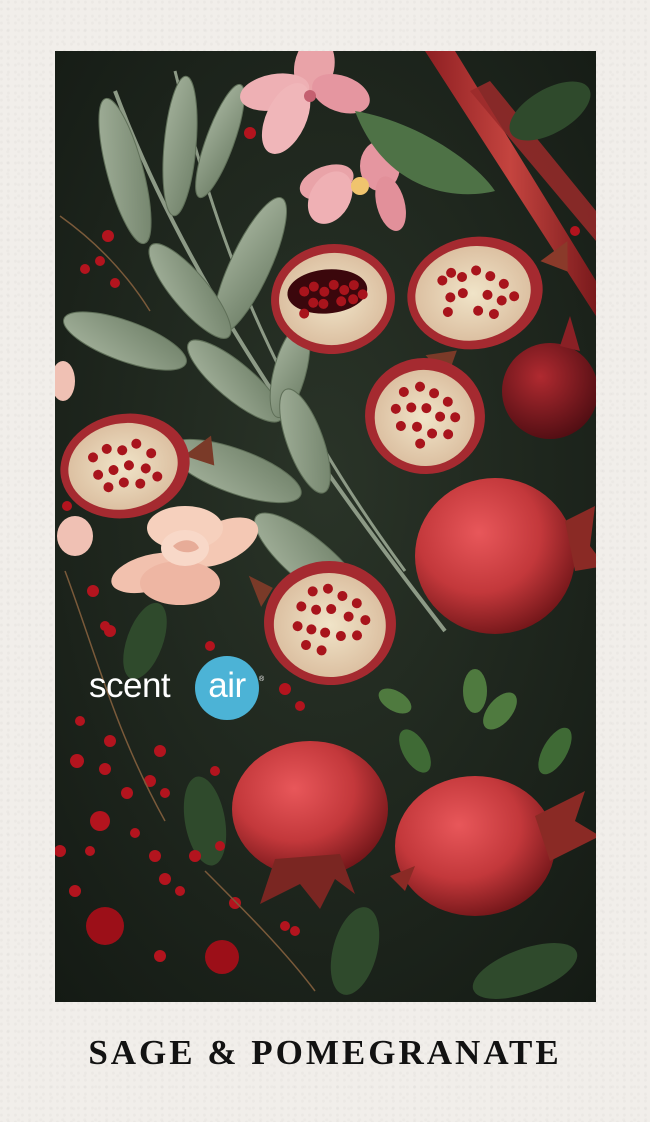 The height and width of the screenshot is (1122, 650). I want to click on registered-mark: ®, so click(262, 679).